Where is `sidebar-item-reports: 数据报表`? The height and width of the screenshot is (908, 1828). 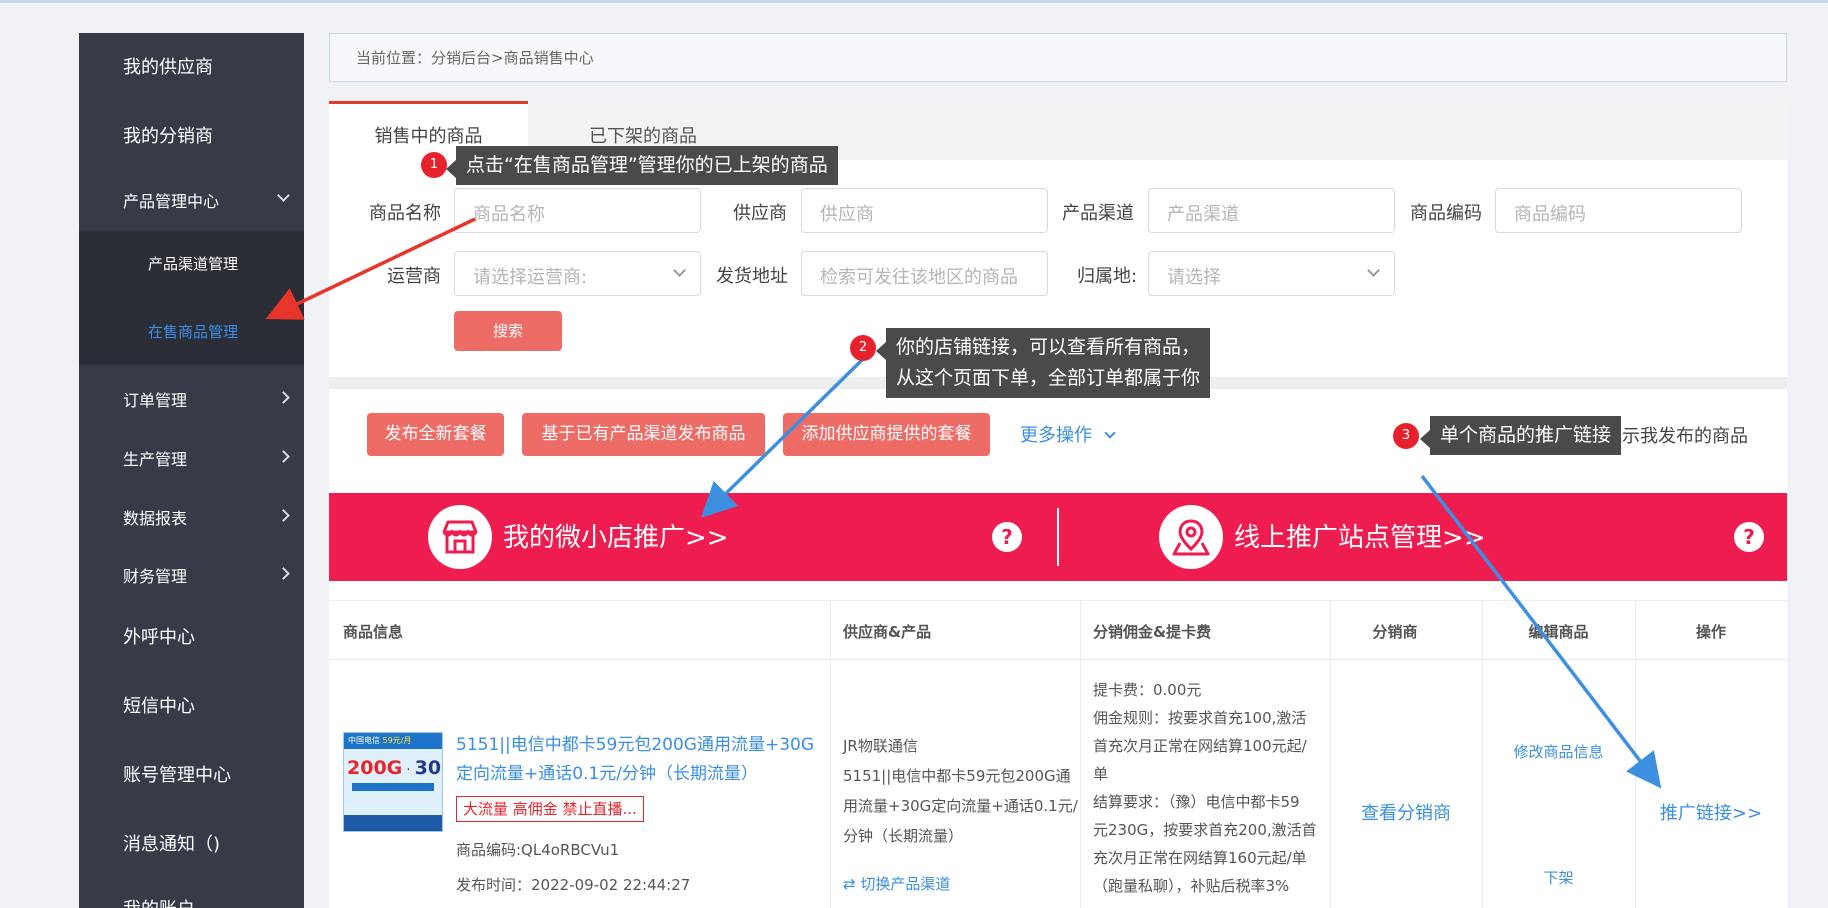 sidebar-item-reports: 数据报表 is located at coordinates (191, 520).